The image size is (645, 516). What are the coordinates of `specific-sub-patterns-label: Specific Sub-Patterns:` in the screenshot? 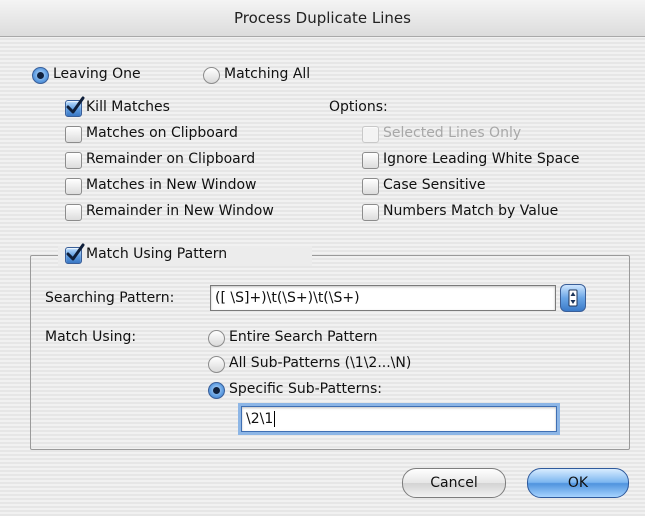 It's located at (305, 389).